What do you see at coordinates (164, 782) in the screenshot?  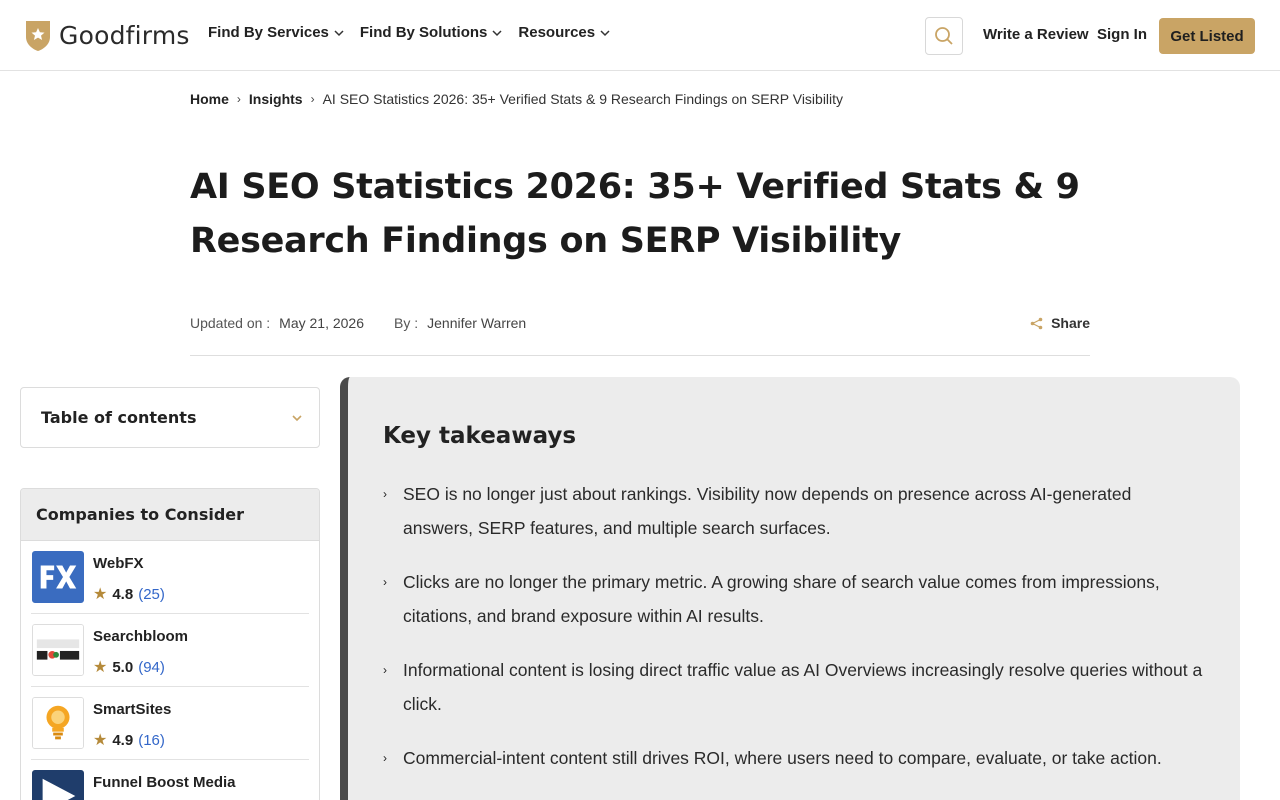 I see `company-name: Funnel Boost Media` at bounding box center [164, 782].